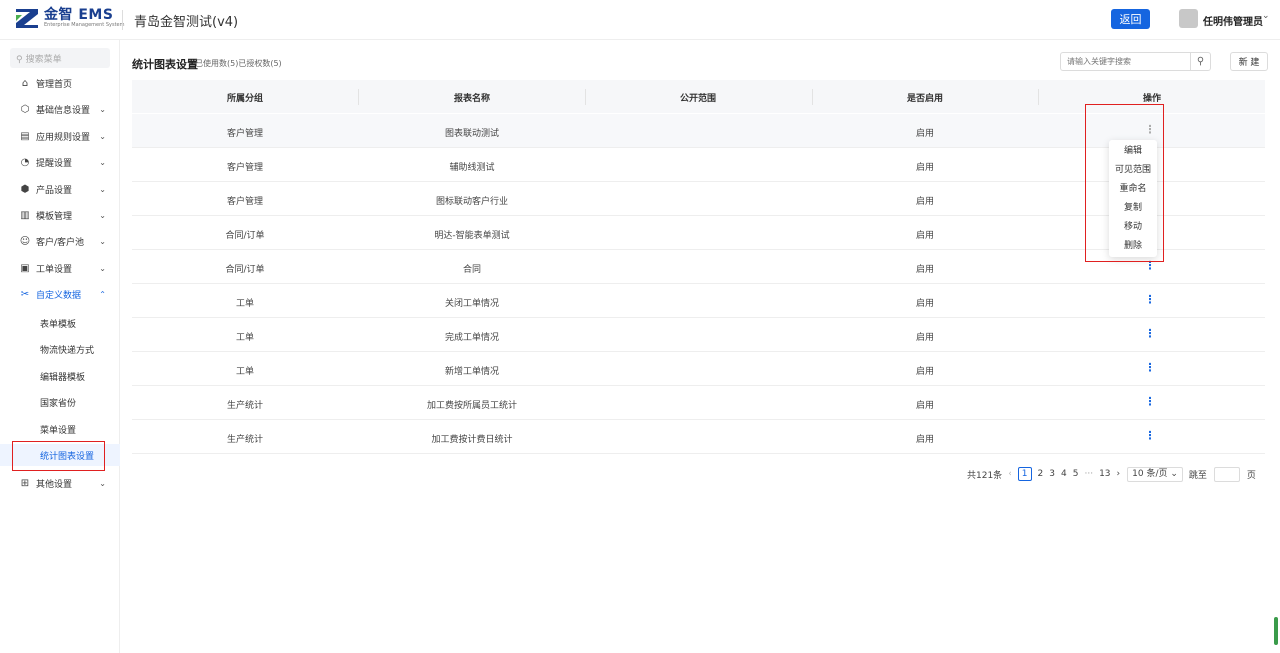 Image resolution: width=1280 pixels, height=653 pixels. What do you see at coordinates (1133, 246) in the screenshot?
I see `menu-item-delete: 删除` at bounding box center [1133, 246].